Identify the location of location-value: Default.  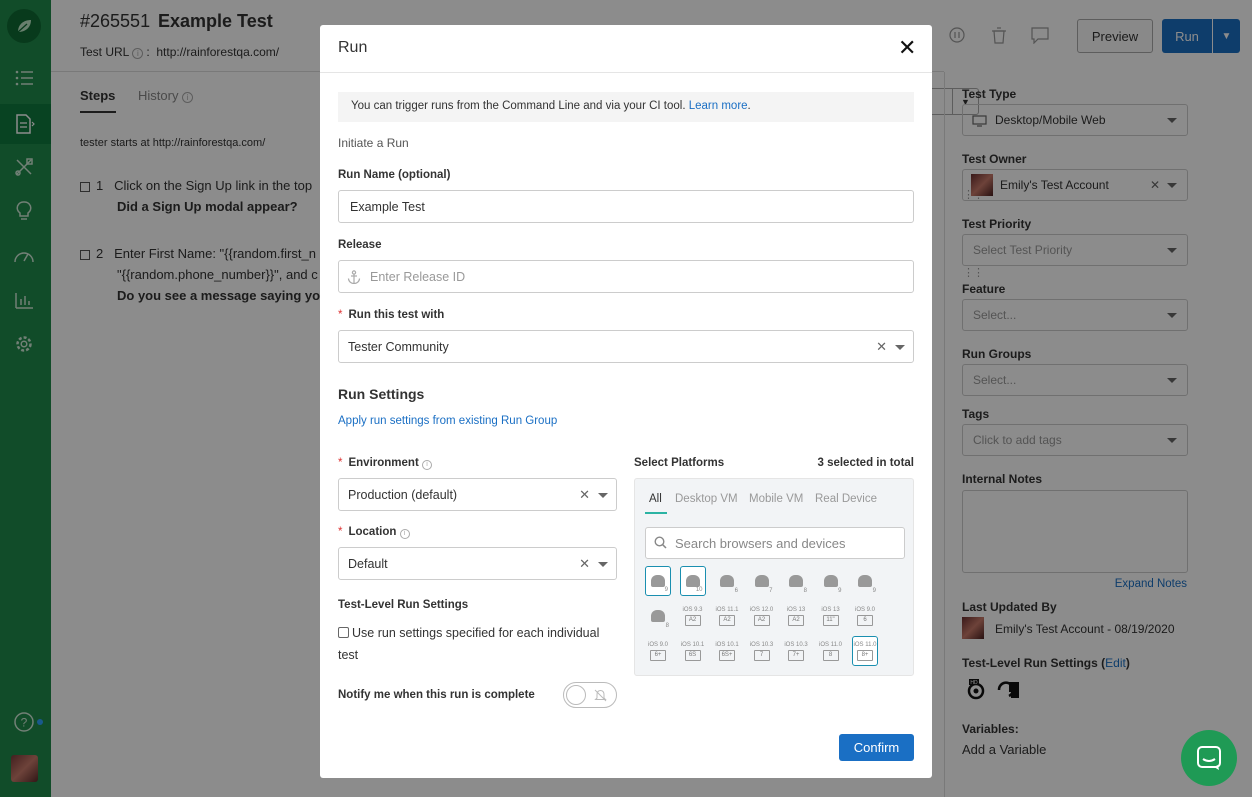
(368, 563).